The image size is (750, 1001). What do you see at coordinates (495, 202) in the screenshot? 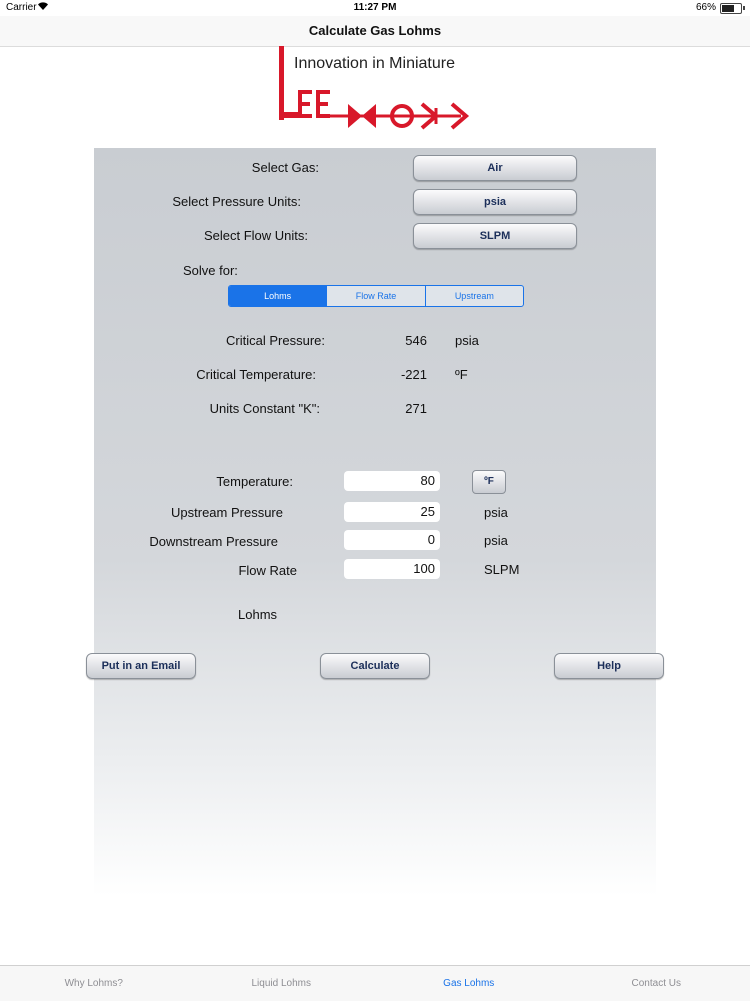
I see `pressure-units-button: psia` at bounding box center [495, 202].